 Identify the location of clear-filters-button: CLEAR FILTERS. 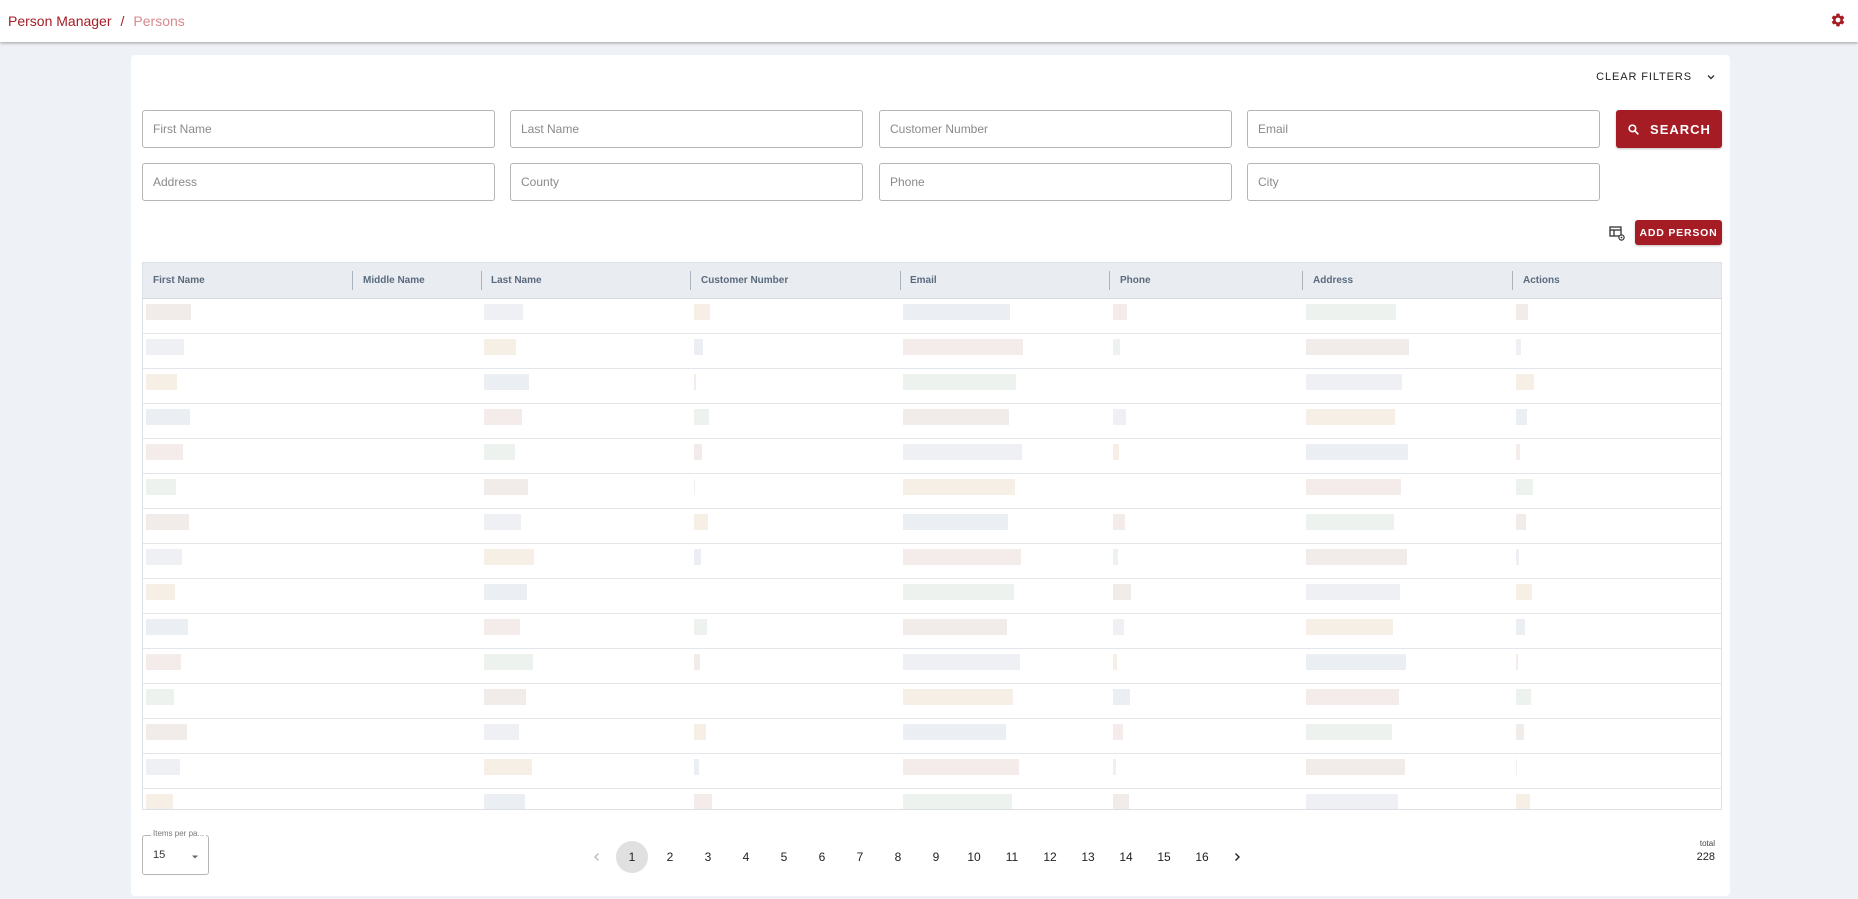
(1656, 77).